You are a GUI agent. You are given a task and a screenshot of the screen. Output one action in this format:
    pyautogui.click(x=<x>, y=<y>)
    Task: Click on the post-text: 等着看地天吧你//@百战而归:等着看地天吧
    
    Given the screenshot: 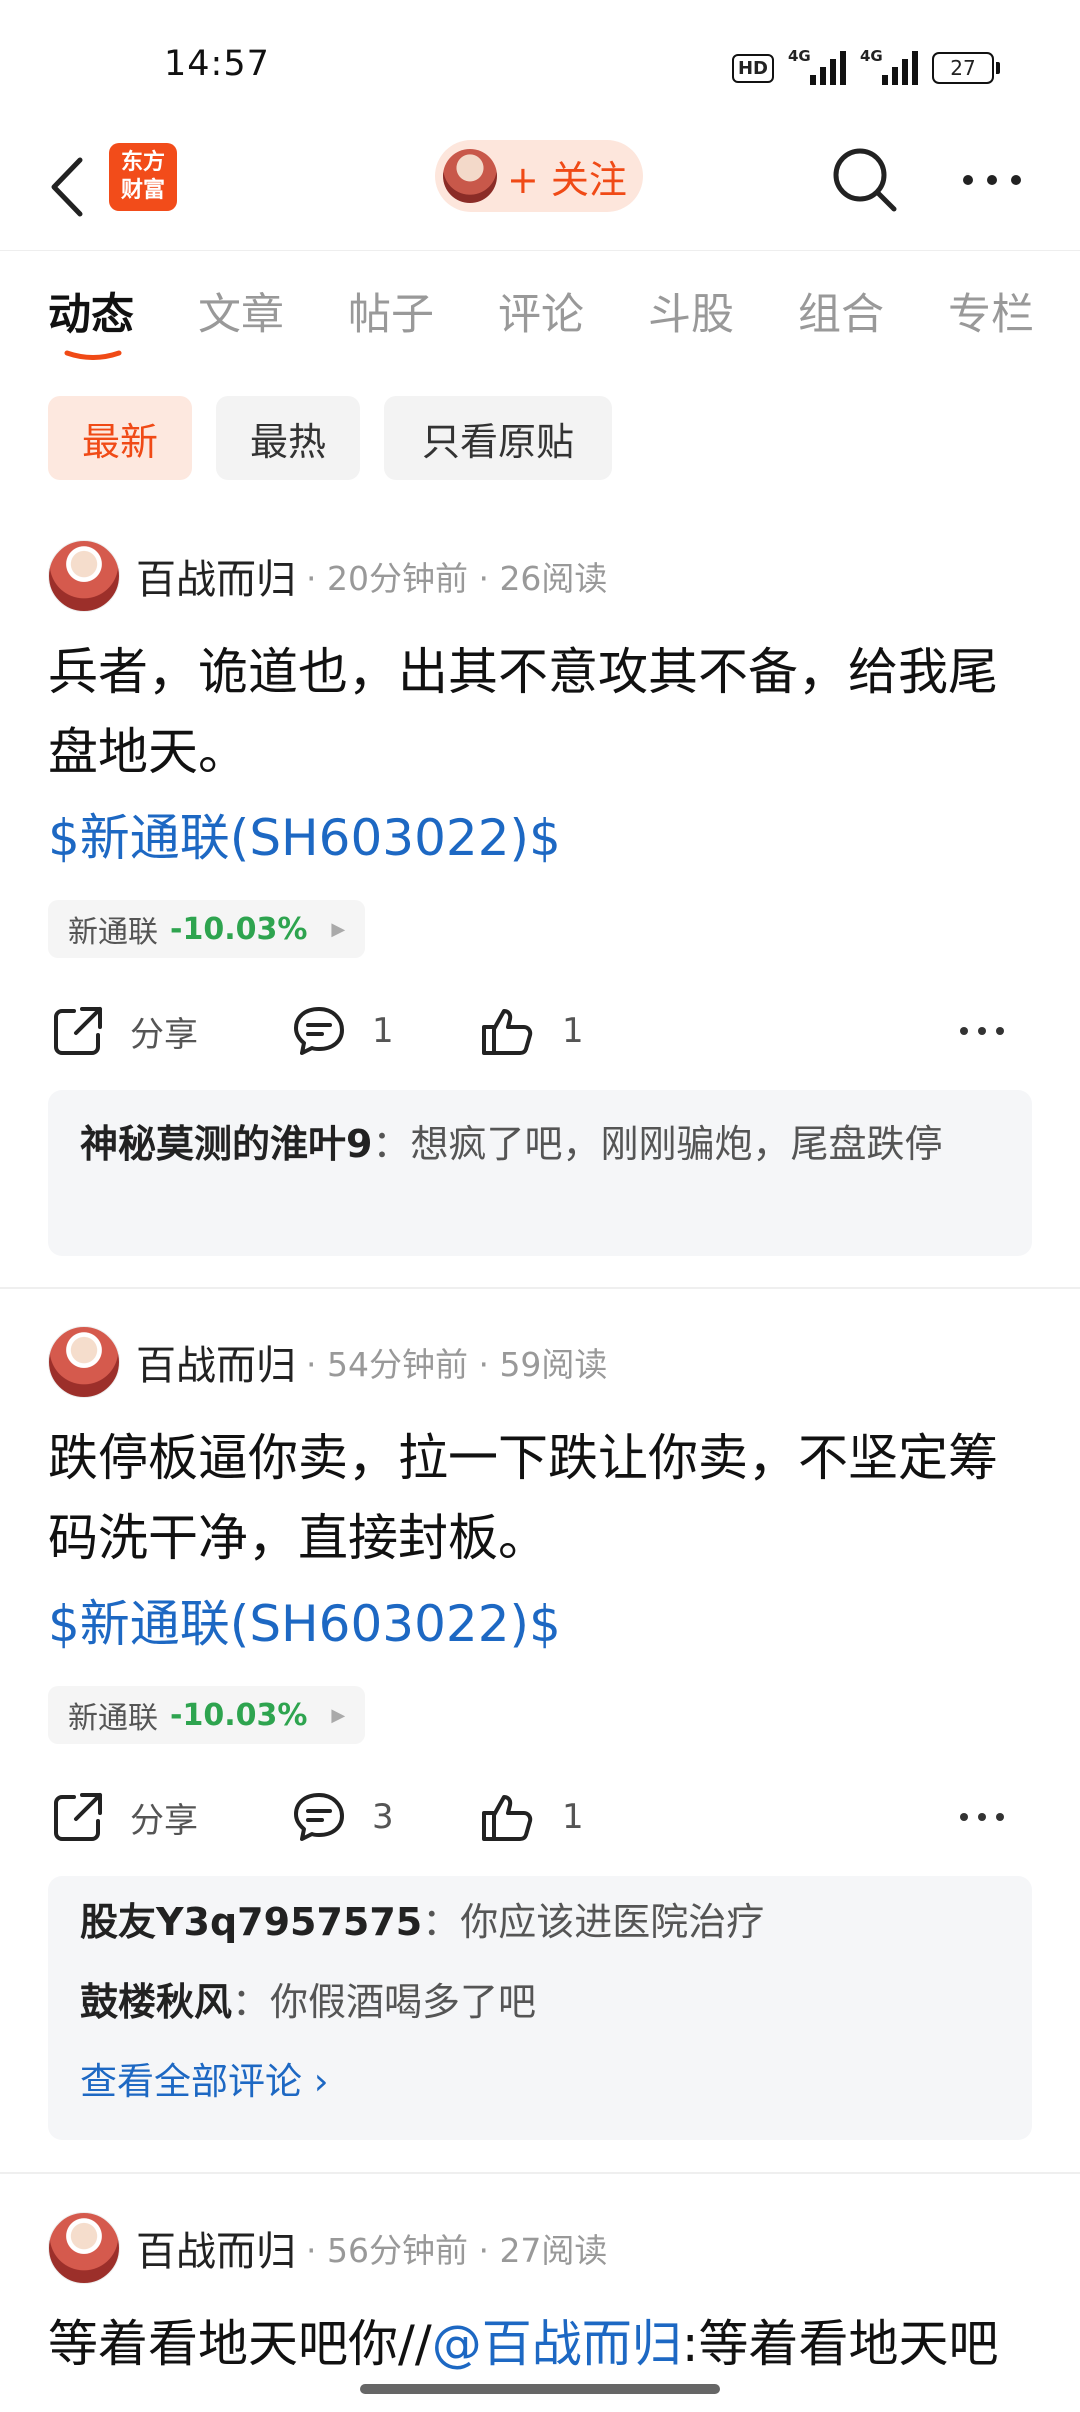 What is the action you would take?
    pyautogui.click(x=523, y=2344)
    